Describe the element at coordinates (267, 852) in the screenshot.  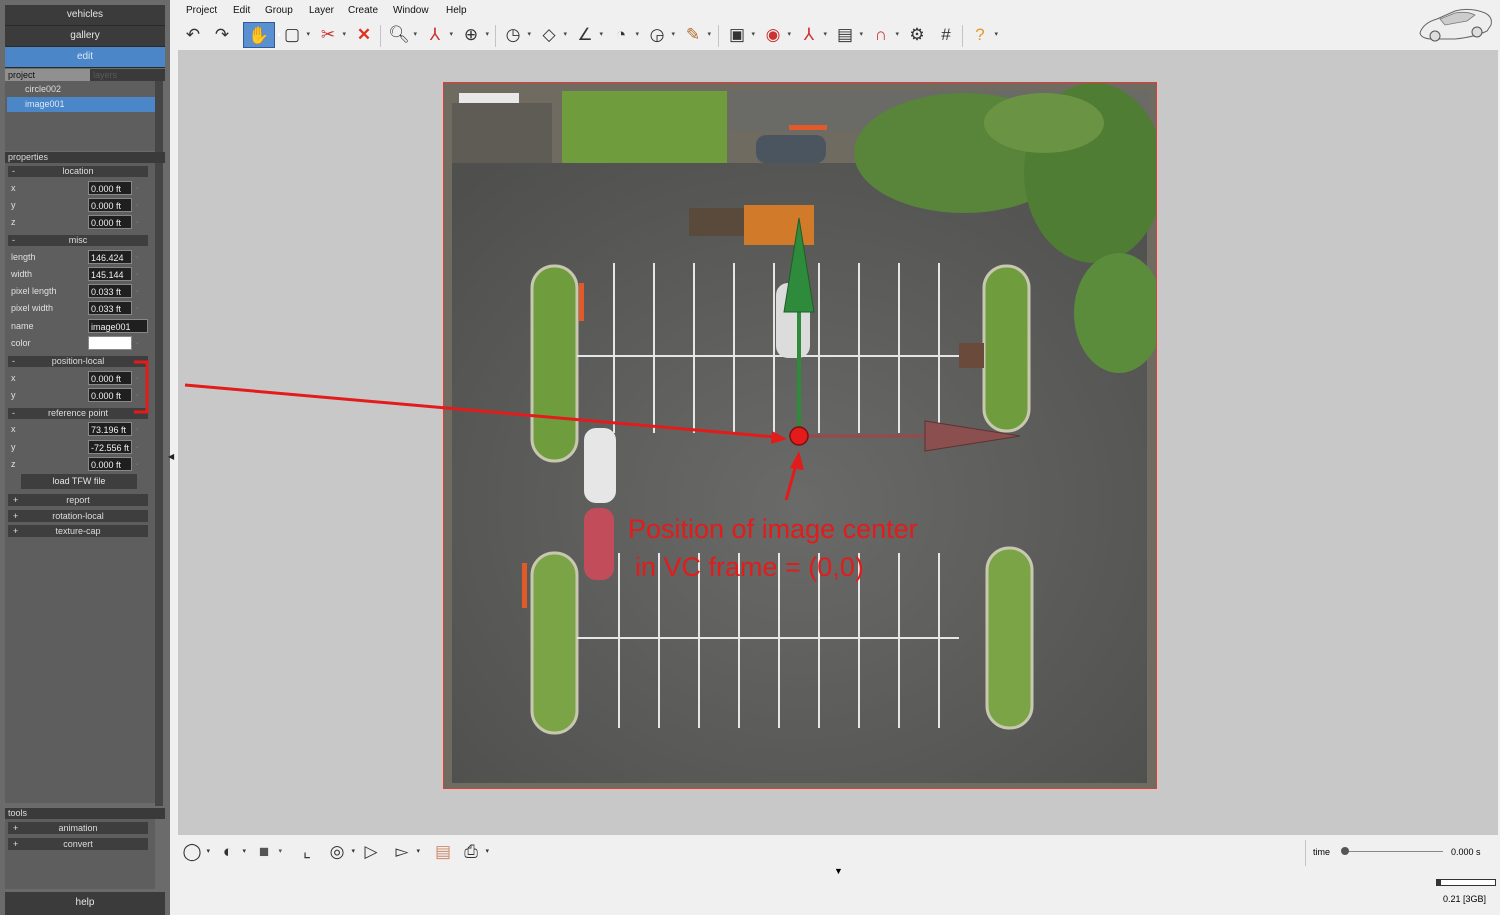
I see `solid-square-icon: ■ ▾` at that location.